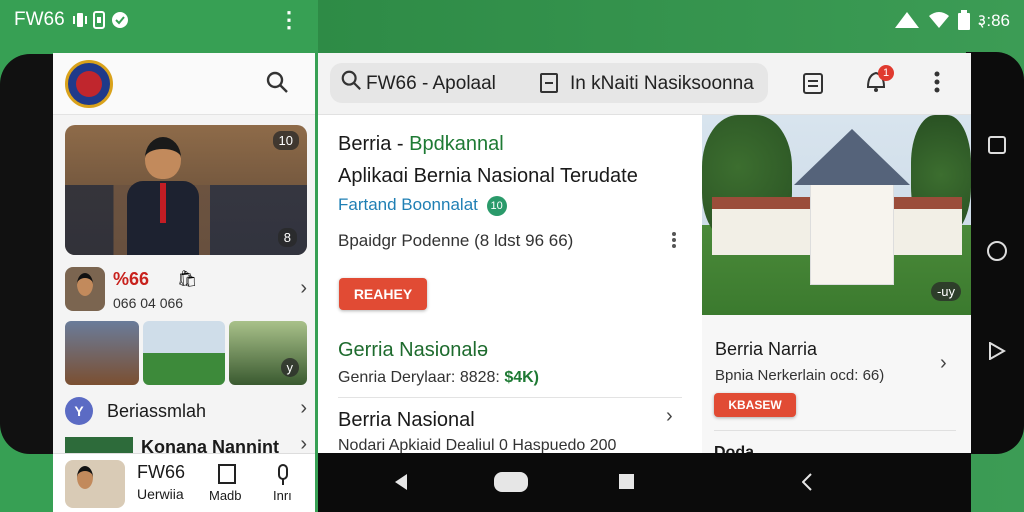 The image size is (1024, 512). Describe the element at coordinates (997, 147) in the screenshot. I see `recents-icon-side` at that location.